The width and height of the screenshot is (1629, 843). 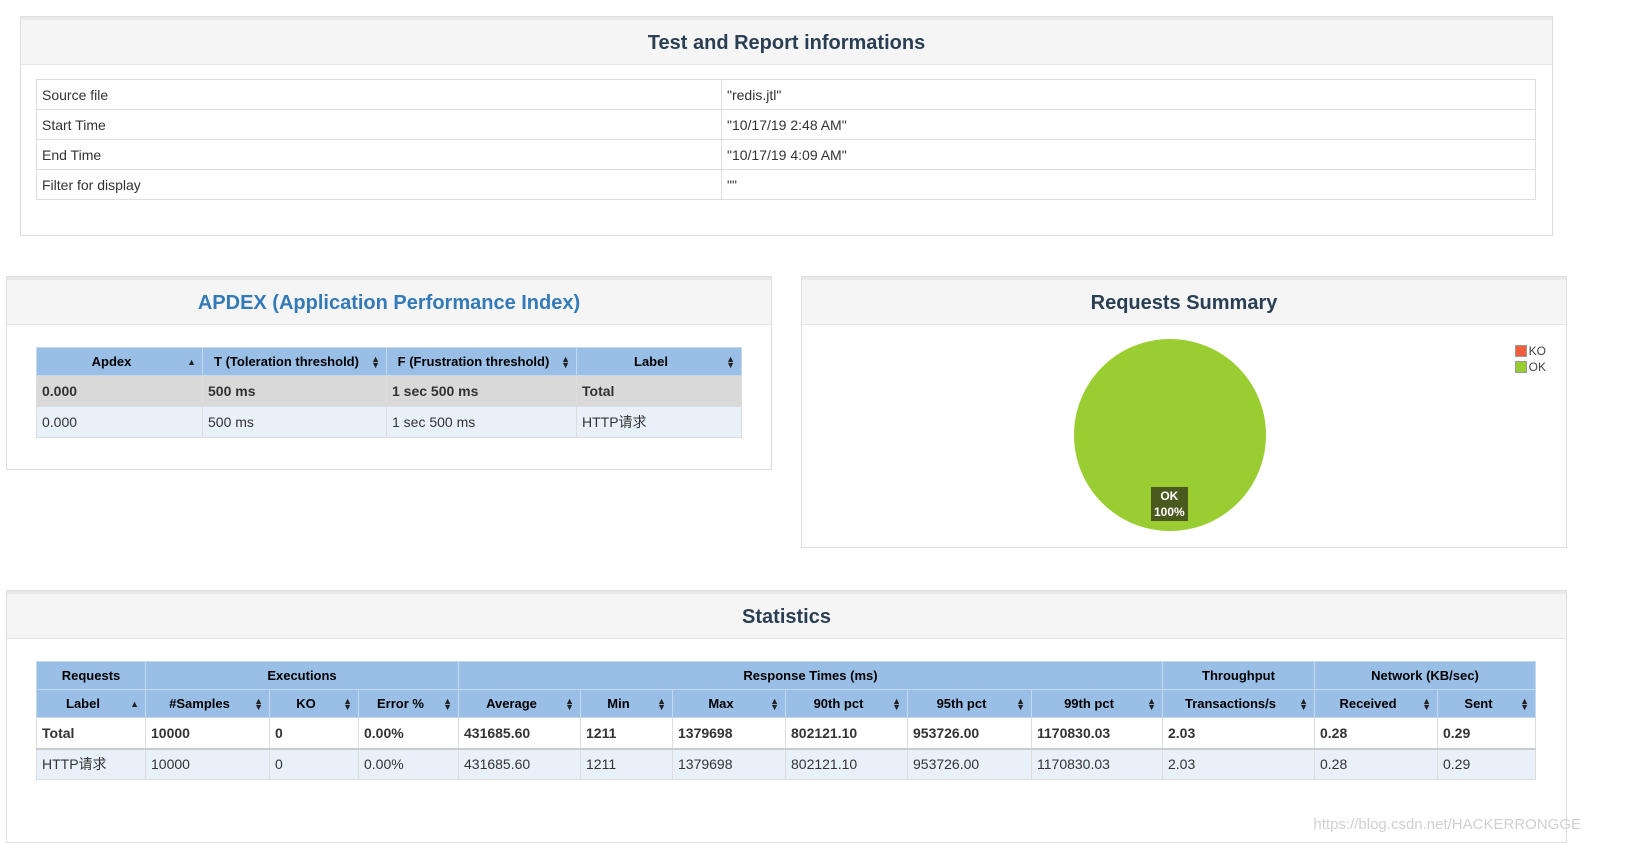 I want to click on pie-slice-label: OK 100%, so click(x=1169, y=504).